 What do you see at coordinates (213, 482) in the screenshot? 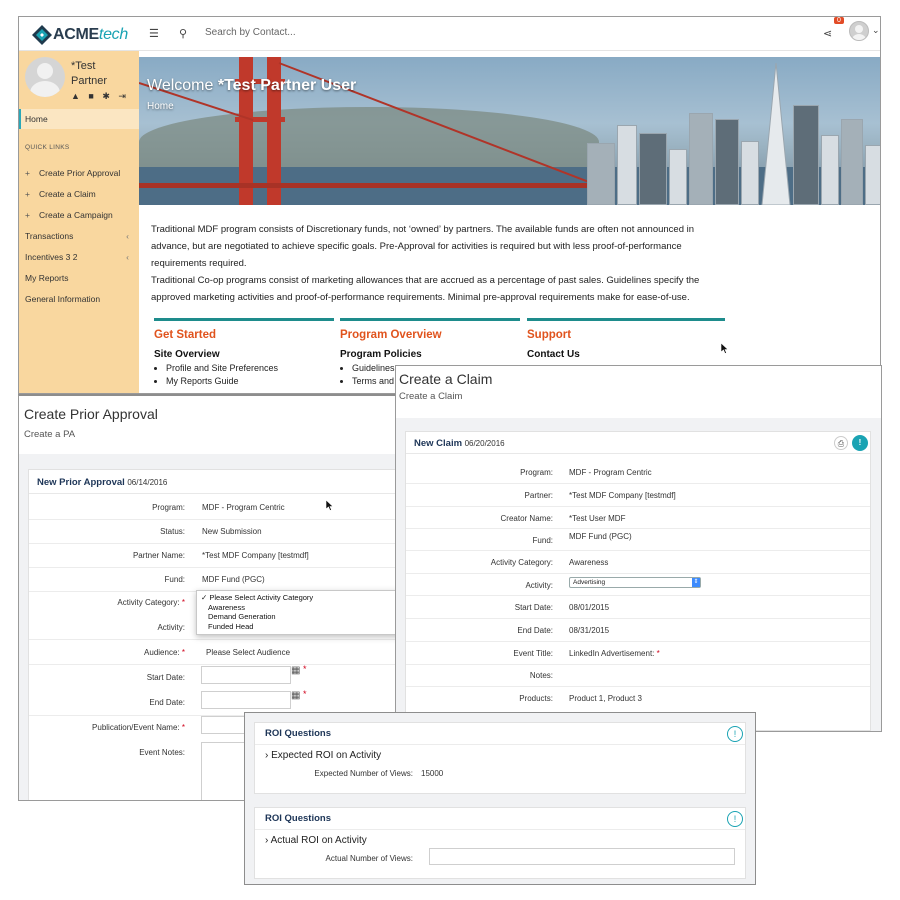
I see `card-header: New Prior Approval 06/14/2016` at bounding box center [213, 482].